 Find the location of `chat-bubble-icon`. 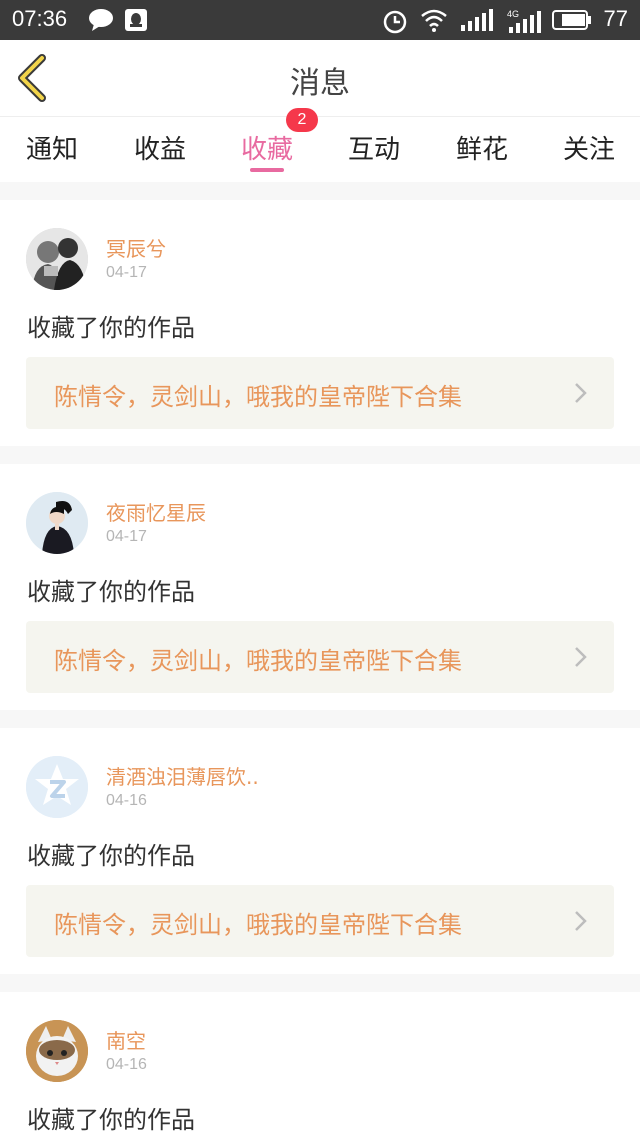

chat-bubble-icon is located at coordinates (101, 22).